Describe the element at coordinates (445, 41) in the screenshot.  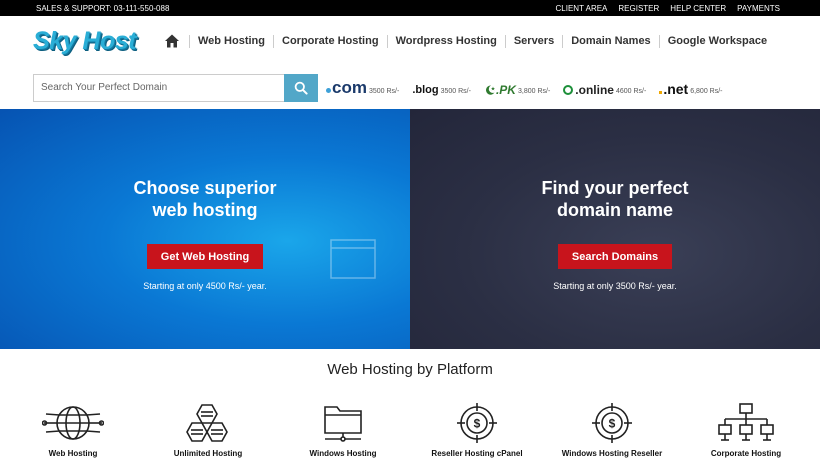
I see `nav-wordpress-hosting: Wordpress Hosting` at that location.